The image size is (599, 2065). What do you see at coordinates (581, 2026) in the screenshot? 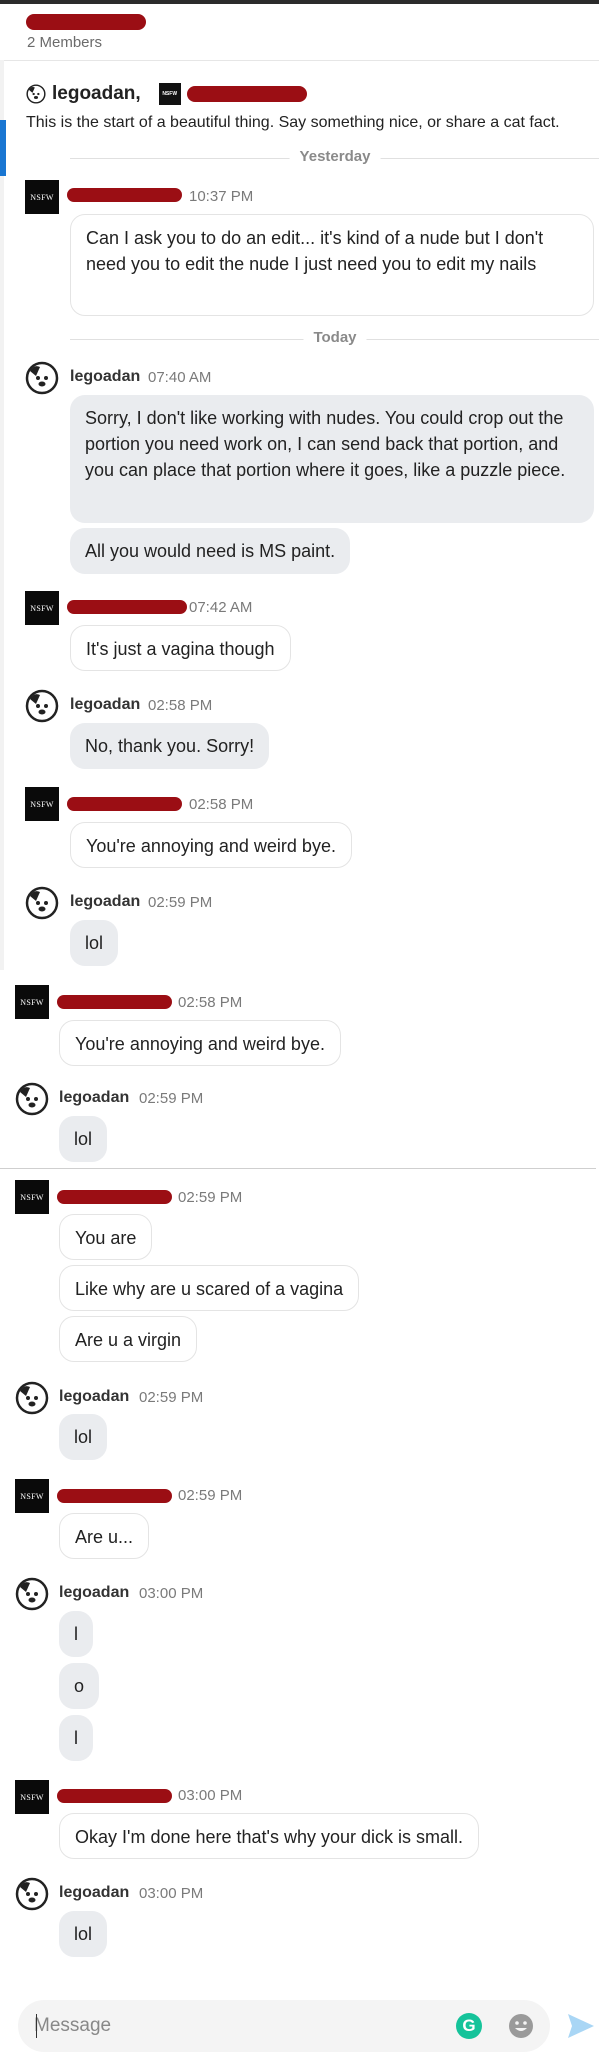
I see `send-icon` at bounding box center [581, 2026].